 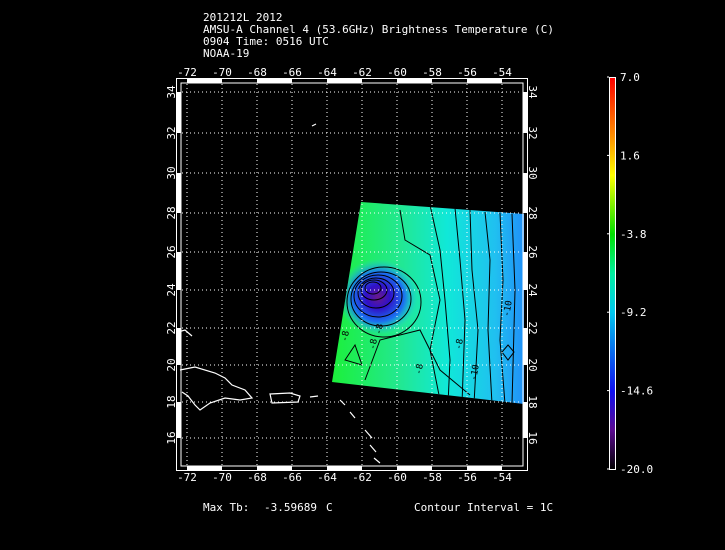 What do you see at coordinates (290, 507) in the screenshot?
I see `max-tb-value: -3.59689` at bounding box center [290, 507].